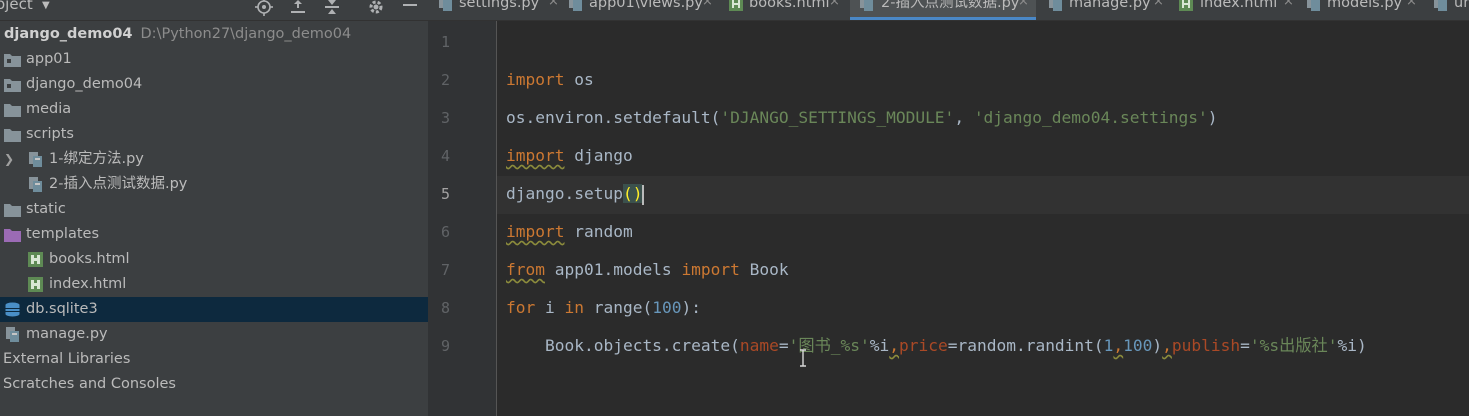 The image size is (1469, 416). I want to click on tree-item-static: static, so click(214, 209).